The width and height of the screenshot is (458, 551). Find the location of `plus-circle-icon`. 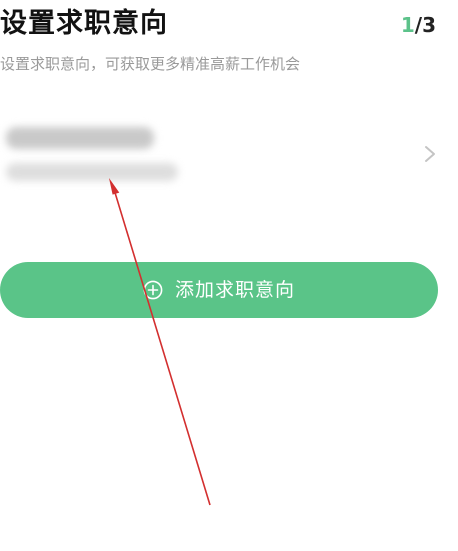

plus-circle-icon is located at coordinates (153, 290).